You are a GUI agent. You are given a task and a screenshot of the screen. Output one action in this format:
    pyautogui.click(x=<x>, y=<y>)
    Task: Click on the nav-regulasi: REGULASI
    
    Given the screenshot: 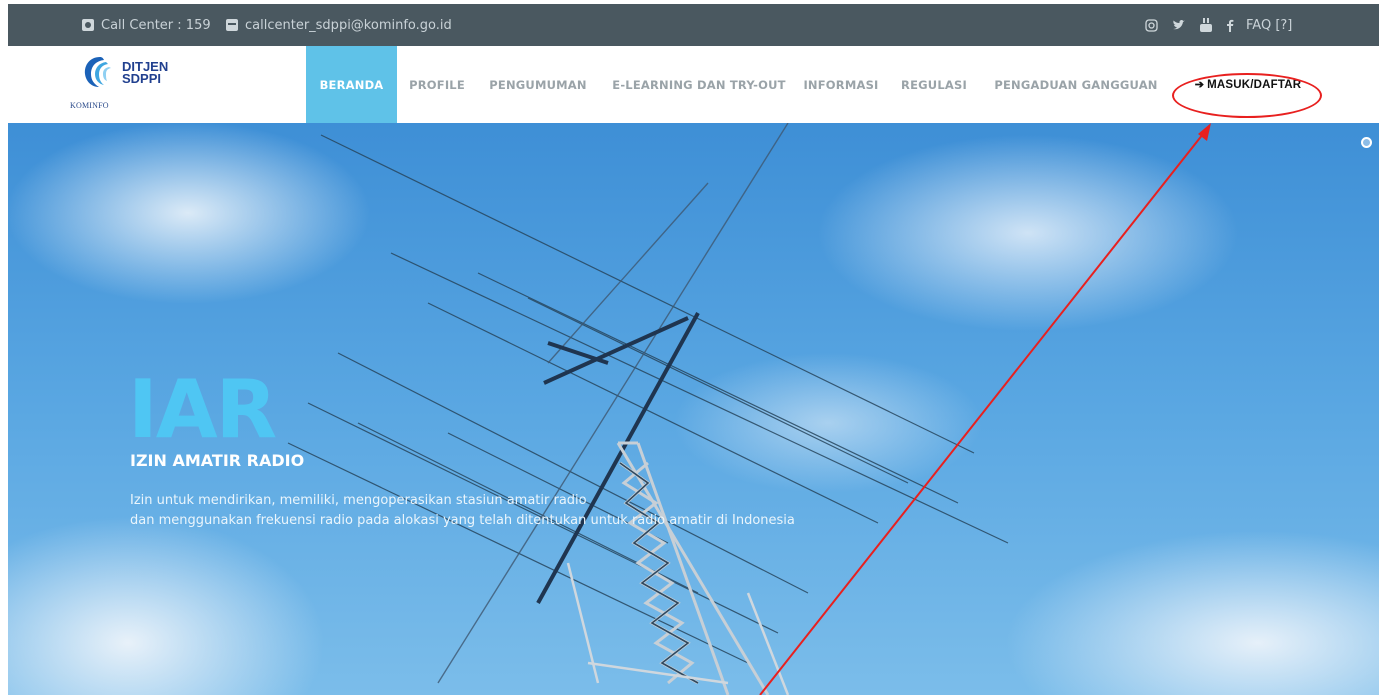 What is the action you would take?
    pyautogui.click(x=934, y=84)
    